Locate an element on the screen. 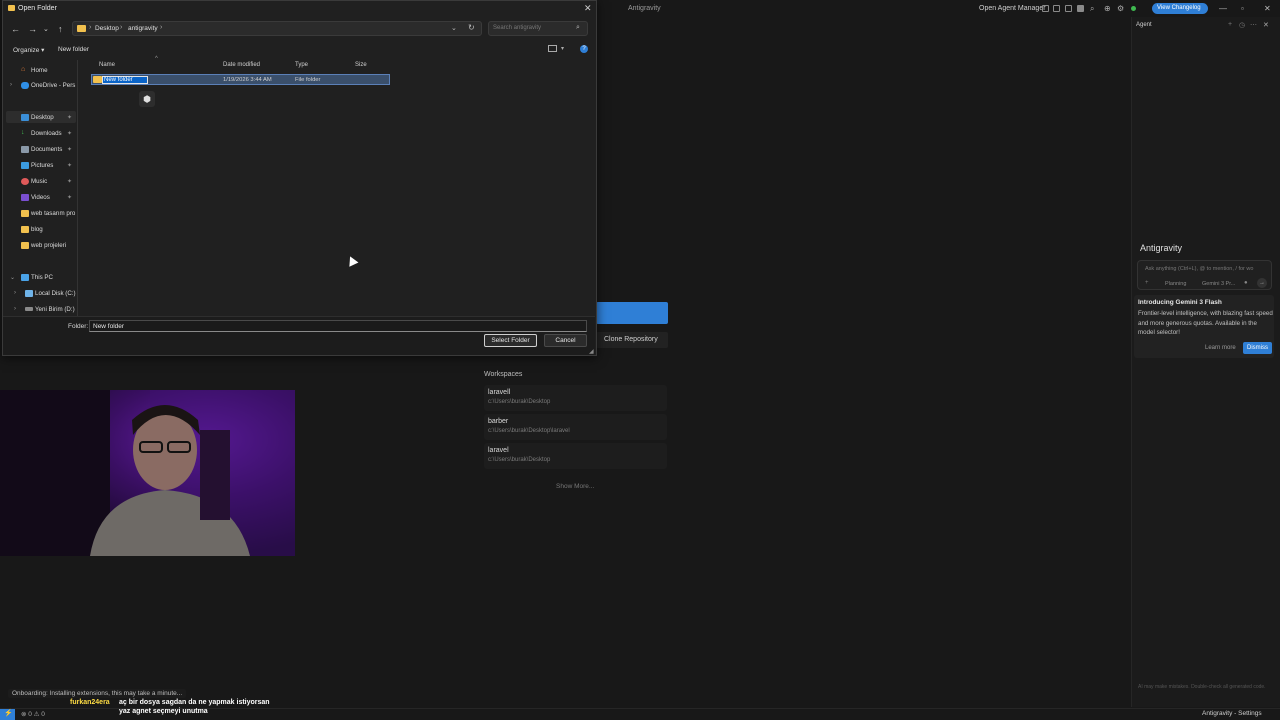 The width and height of the screenshot is (1280, 720). column-name: Name is located at coordinates (107, 65).